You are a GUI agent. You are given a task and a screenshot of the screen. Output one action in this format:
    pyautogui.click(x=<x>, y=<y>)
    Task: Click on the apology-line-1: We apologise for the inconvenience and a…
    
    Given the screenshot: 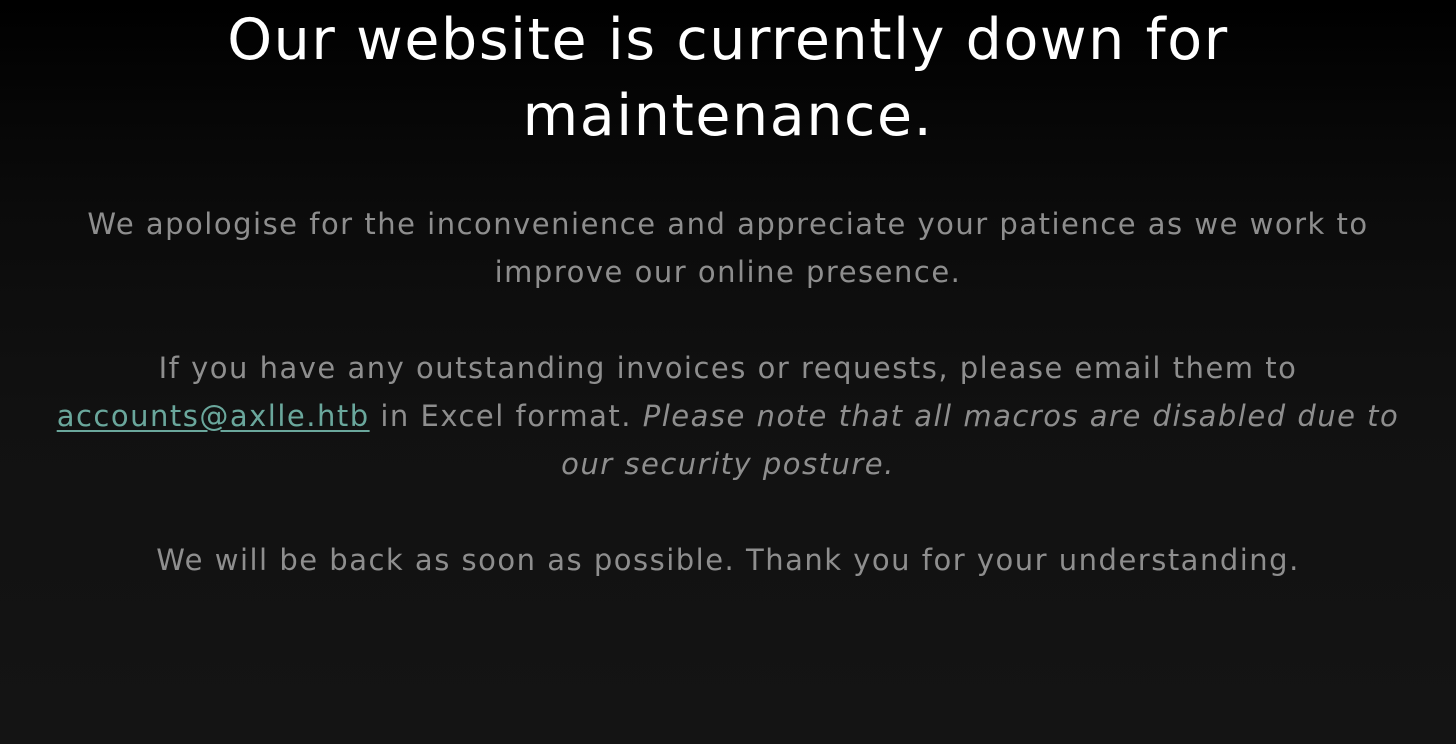 What is the action you would take?
    pyautogui.click(x=728, y=224)
    